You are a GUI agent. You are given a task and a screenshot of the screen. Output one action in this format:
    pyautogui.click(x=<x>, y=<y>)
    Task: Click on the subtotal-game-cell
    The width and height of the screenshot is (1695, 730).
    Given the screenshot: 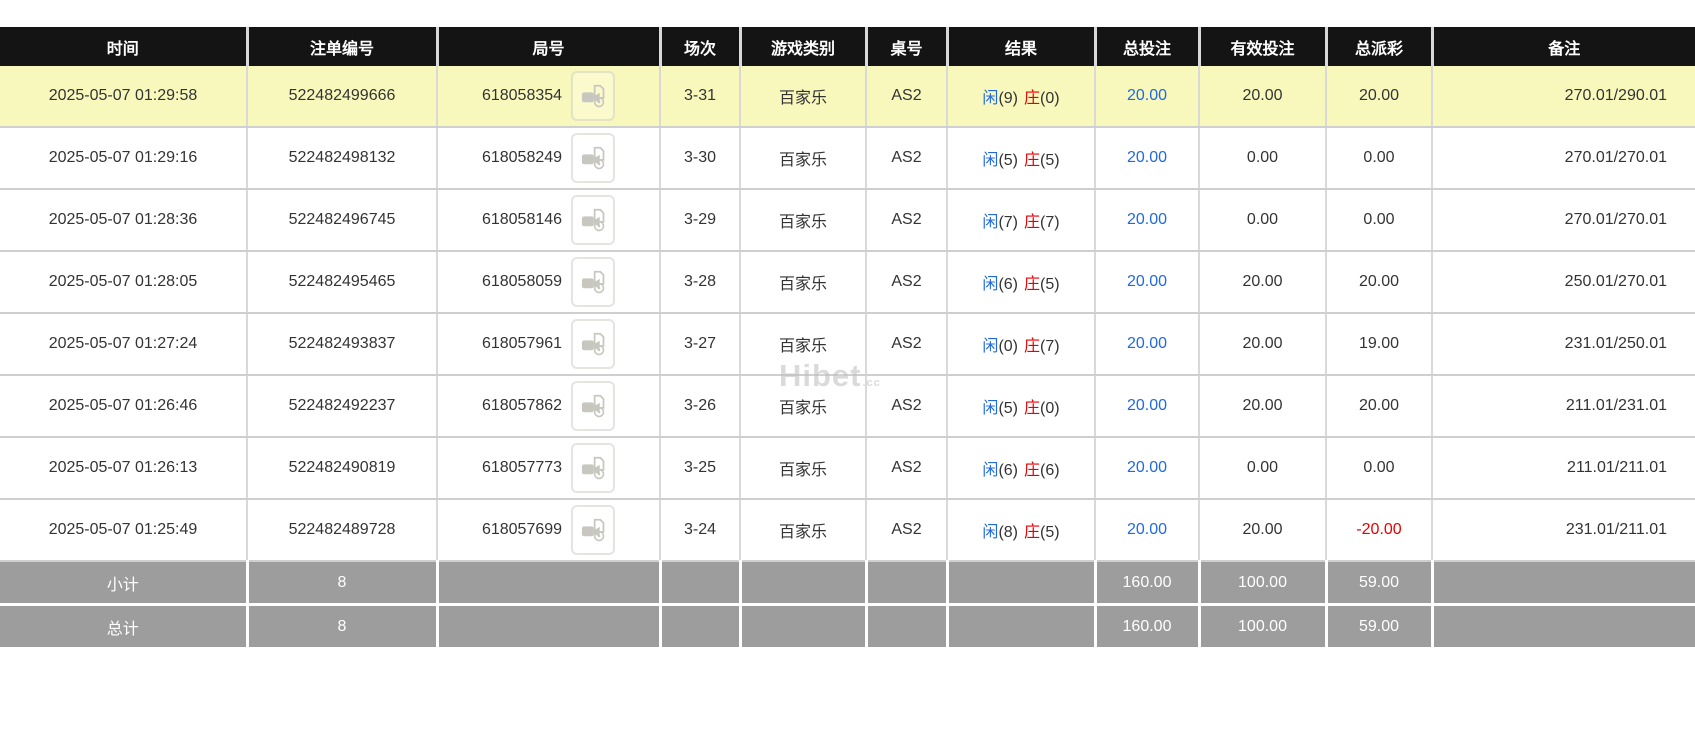 What is the action you would take?
    pyautogui.click(x=804, y=583)
    